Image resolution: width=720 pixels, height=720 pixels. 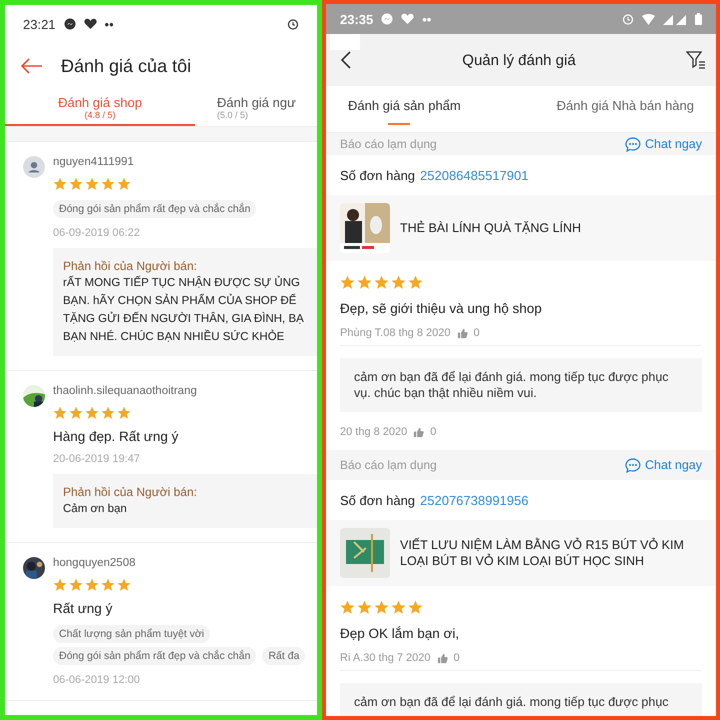 I want to click on review-date: 06-09-2019 06:22, so click(x=97, y=233).